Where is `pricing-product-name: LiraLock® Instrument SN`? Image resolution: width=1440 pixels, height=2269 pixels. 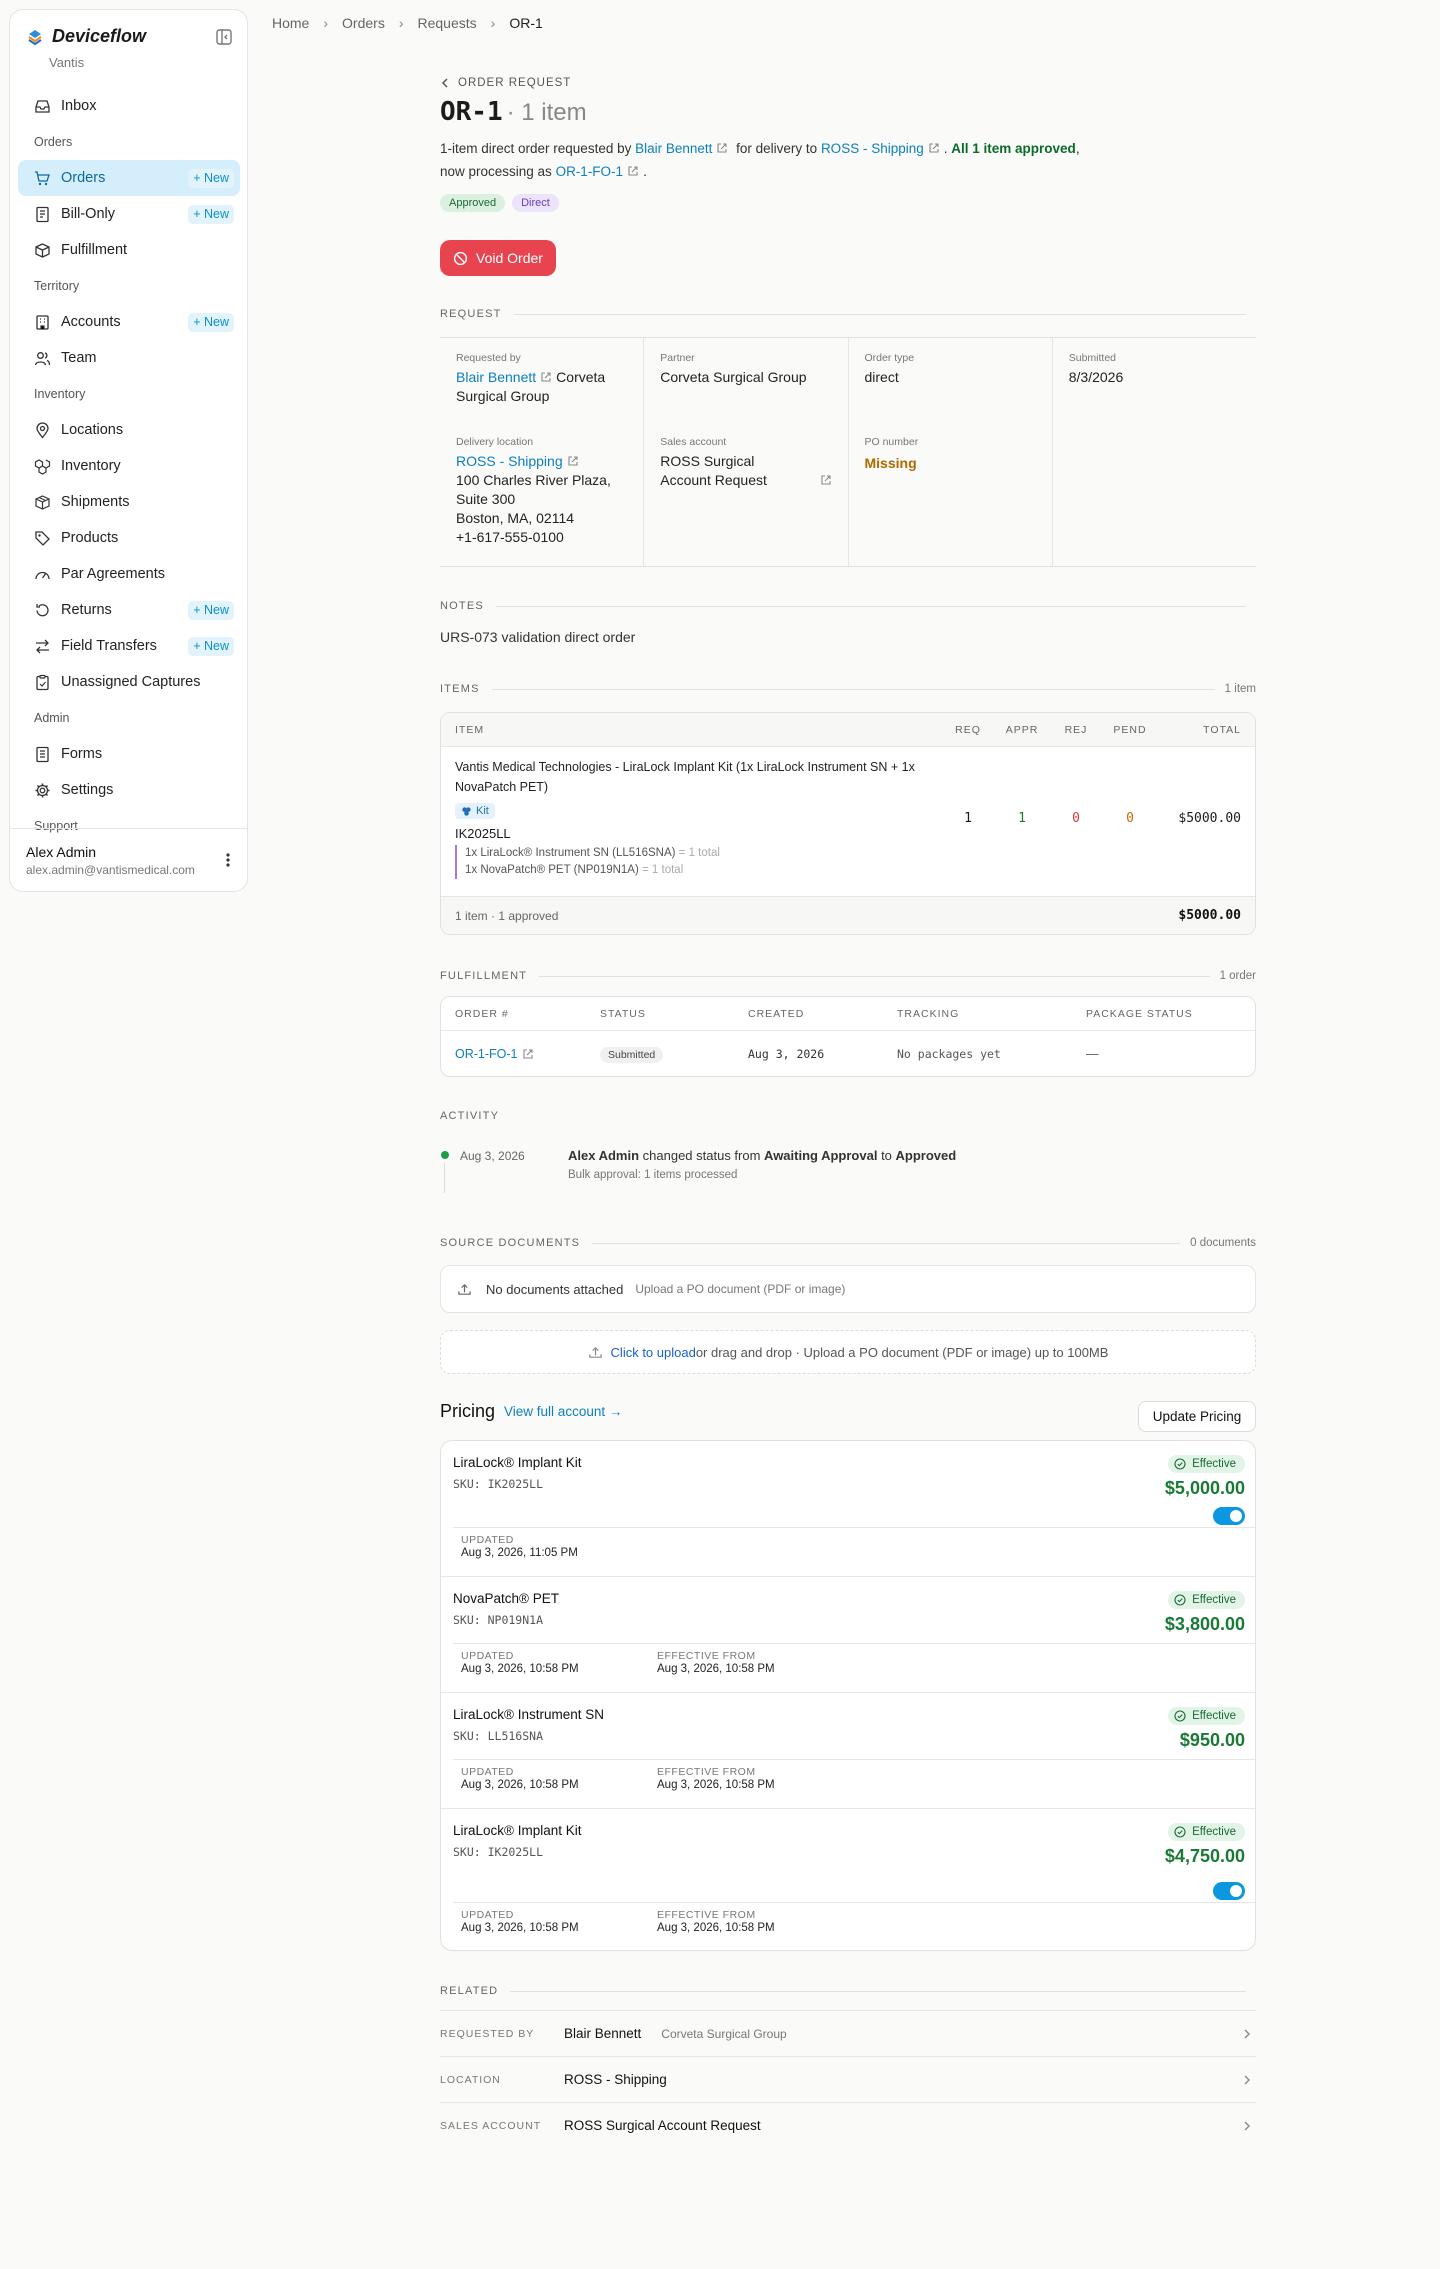
pricing-product-name: LiraLock® Instrument SN is located at coordinates (529, 1714).